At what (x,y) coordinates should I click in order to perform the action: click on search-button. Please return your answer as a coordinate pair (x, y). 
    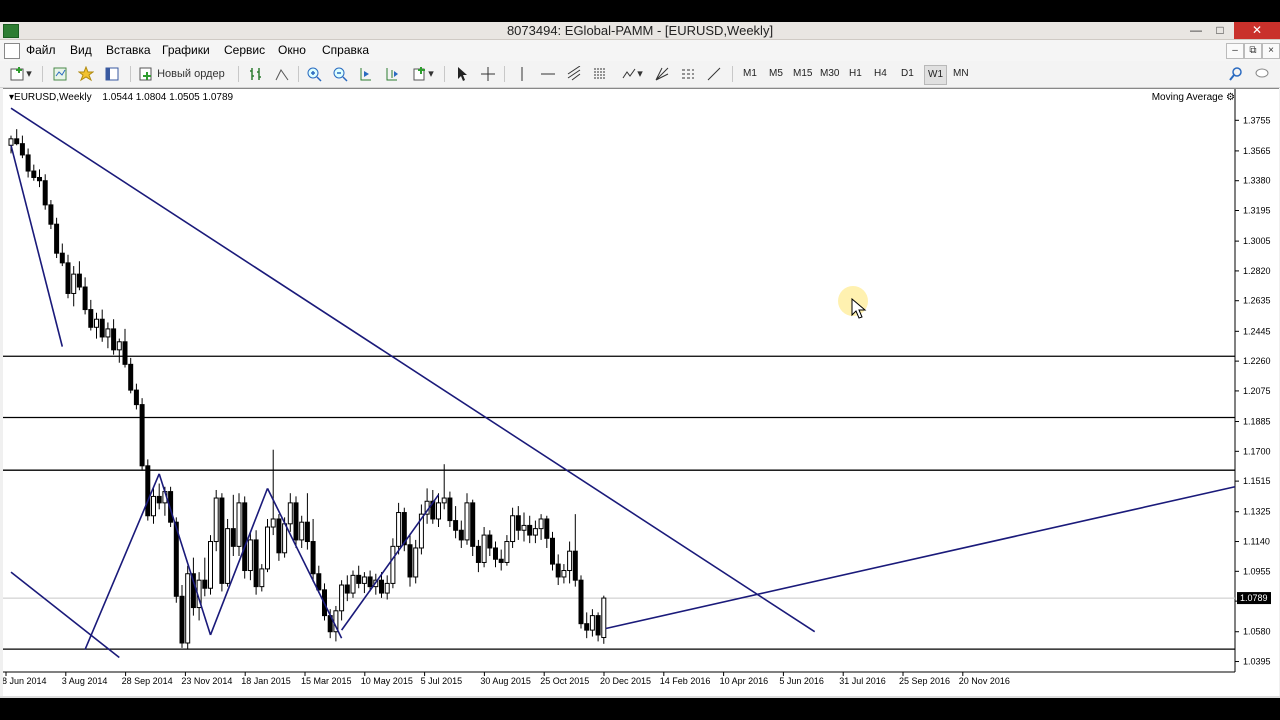
    Looking at the image, I should click on (1236, 74).